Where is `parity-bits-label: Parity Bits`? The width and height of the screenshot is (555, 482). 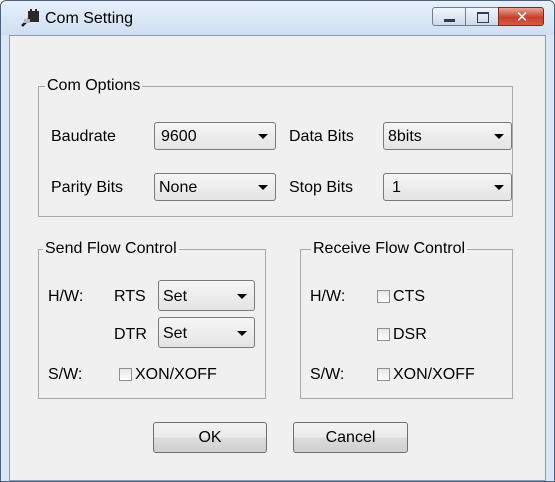 parity-bits-label: Parity Bits is located at coordinates (87, 187).